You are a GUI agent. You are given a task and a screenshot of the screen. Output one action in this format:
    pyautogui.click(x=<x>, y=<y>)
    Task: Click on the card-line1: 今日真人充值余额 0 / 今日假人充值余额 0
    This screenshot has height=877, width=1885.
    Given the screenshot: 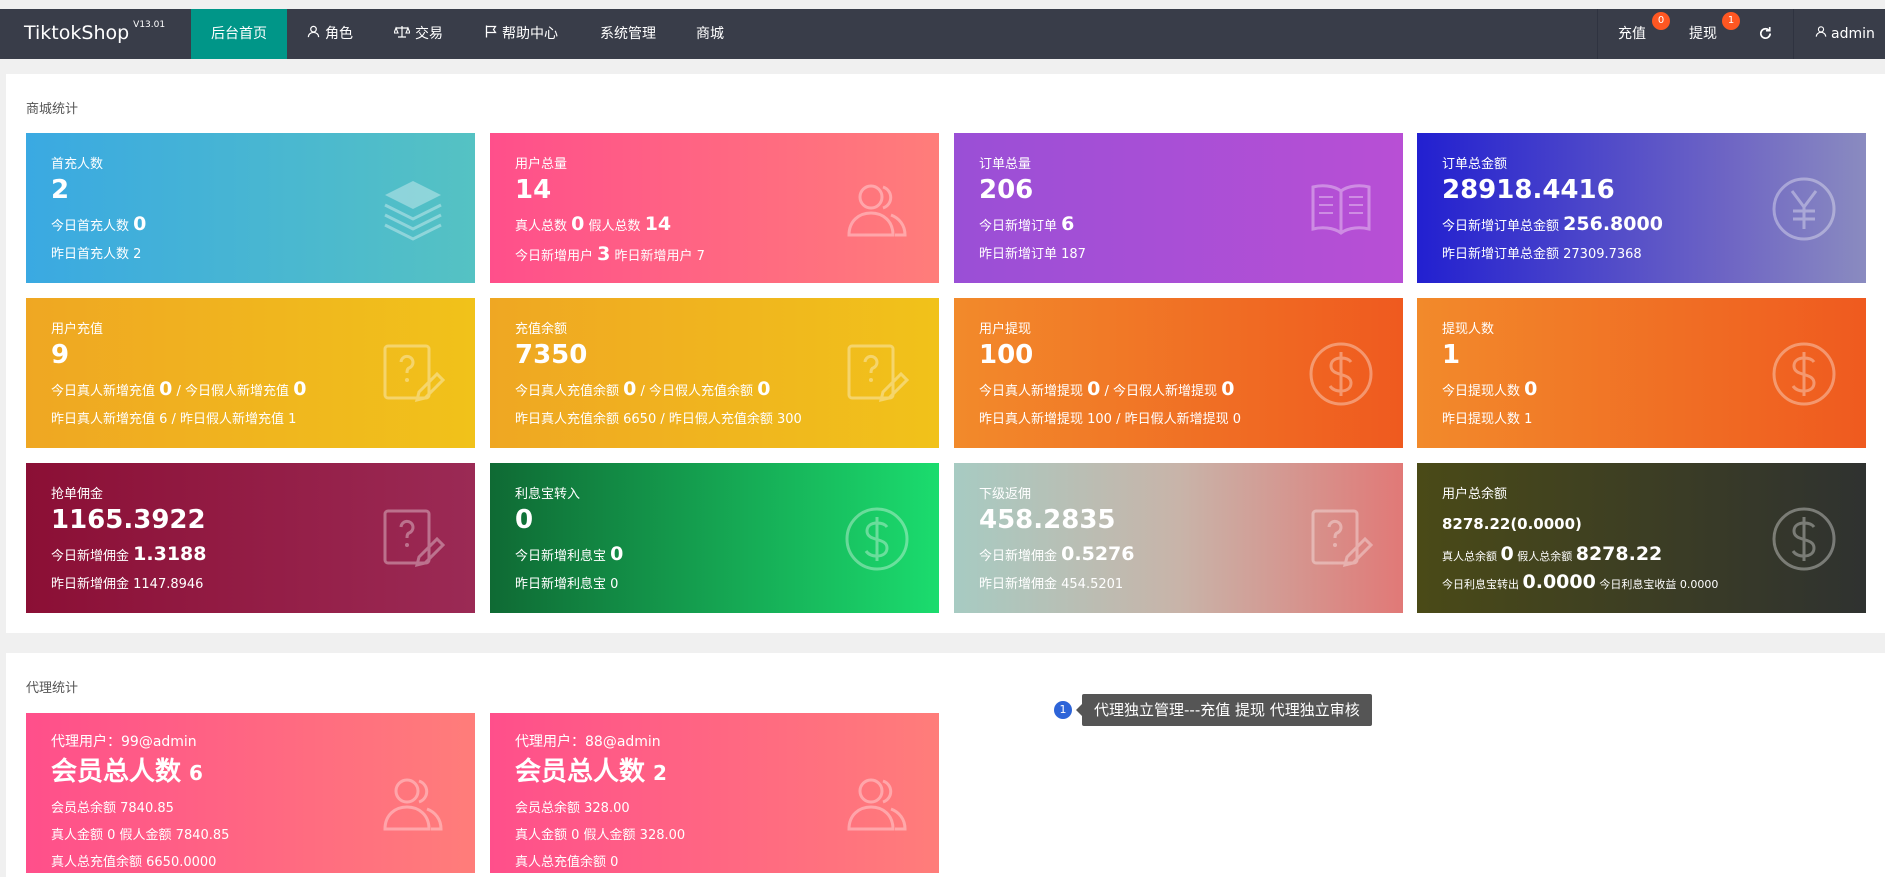 What is the action you would take?
    pyautogui.click(x=643, y=389)
    